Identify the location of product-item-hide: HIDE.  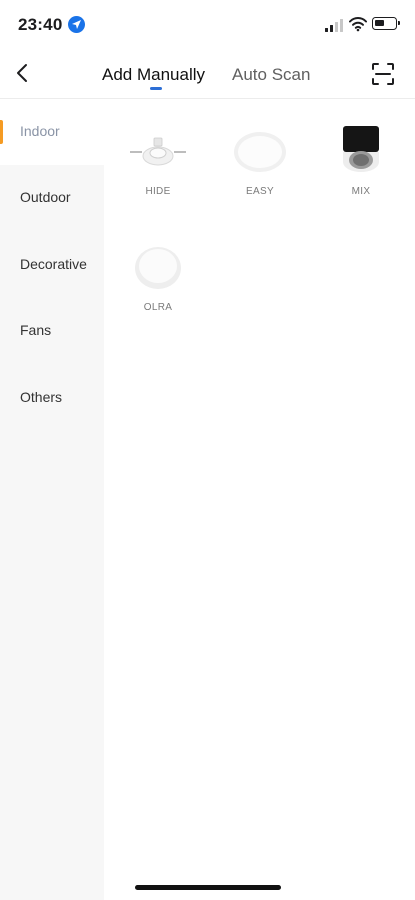
(158, 169).